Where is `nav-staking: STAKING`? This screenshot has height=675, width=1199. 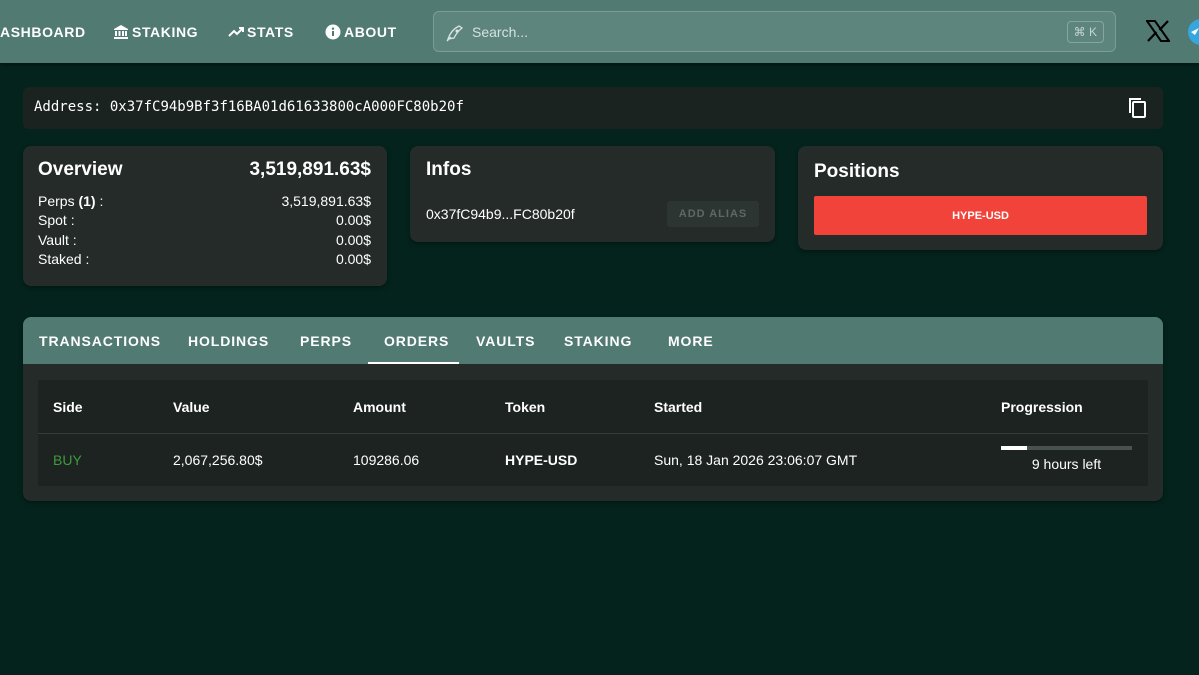
nav-staking: STAKING is located at coordinates (155, 32).